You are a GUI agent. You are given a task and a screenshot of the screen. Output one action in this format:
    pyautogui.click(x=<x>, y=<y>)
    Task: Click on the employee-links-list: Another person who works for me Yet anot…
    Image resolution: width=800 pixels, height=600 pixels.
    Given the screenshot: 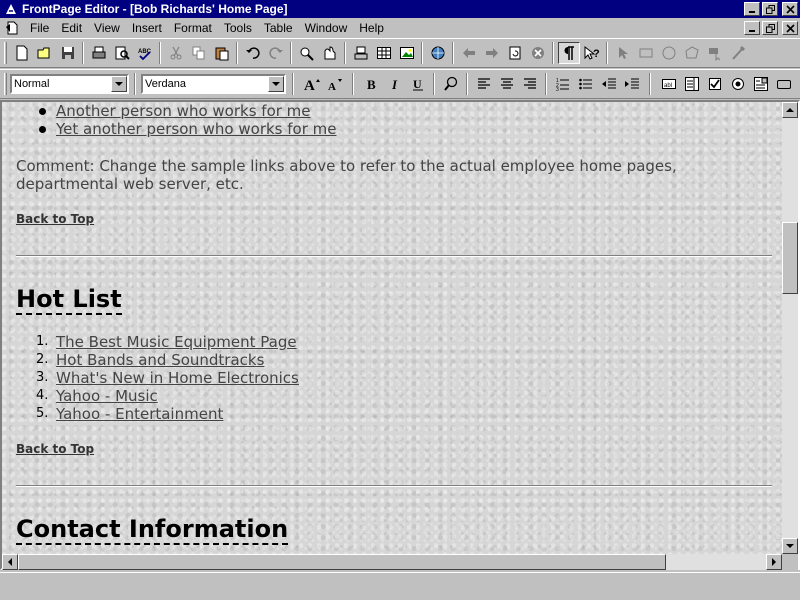 What is the action you would take?
    pyautogui.click(x=187, y=120)
    